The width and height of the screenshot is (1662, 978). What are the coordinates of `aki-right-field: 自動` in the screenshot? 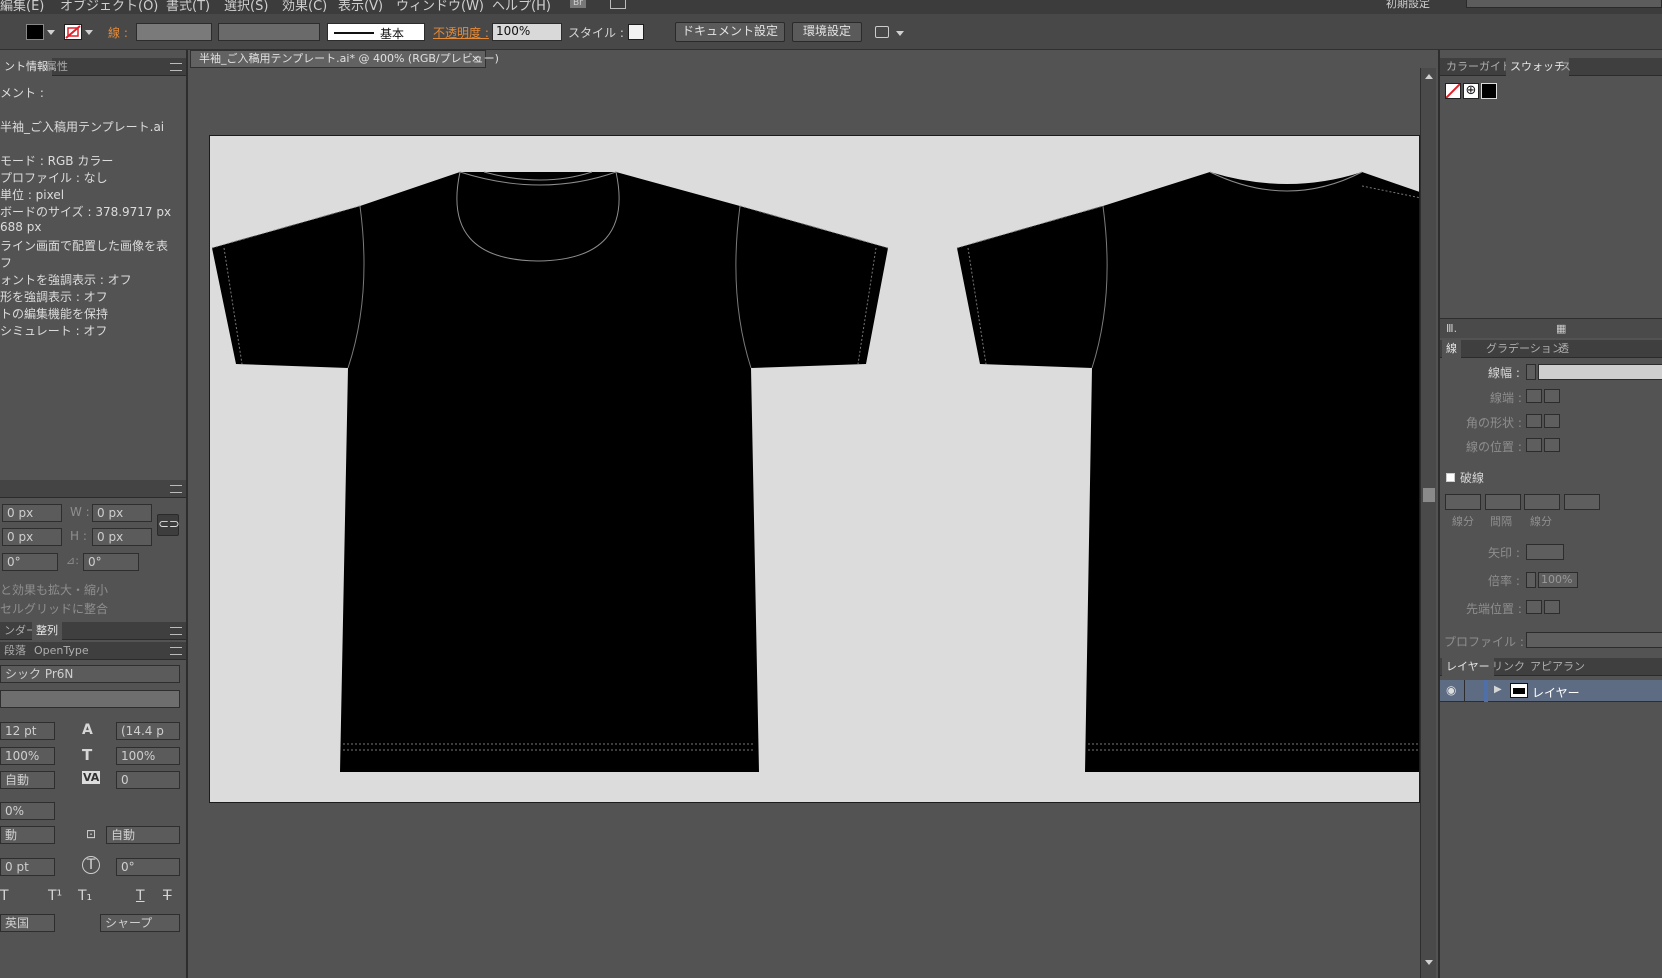 It's located at (143, 835).